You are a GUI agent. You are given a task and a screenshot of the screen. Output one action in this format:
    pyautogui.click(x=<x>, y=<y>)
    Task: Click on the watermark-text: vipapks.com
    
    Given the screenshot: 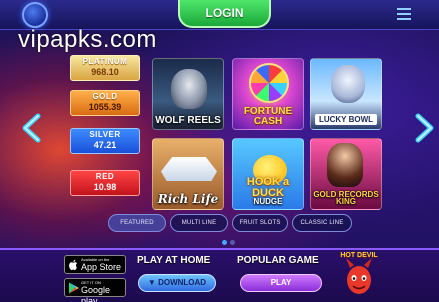 What is the action you would take?
    pyautogui.click(x=87, y=39)
    